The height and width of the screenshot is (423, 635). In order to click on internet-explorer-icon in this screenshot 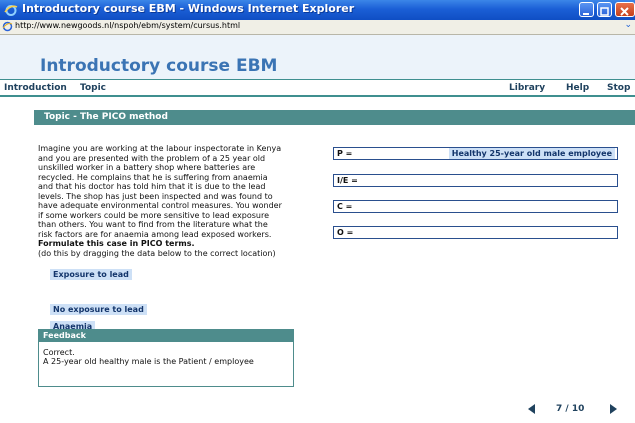, I will do `click(11, 10)`.